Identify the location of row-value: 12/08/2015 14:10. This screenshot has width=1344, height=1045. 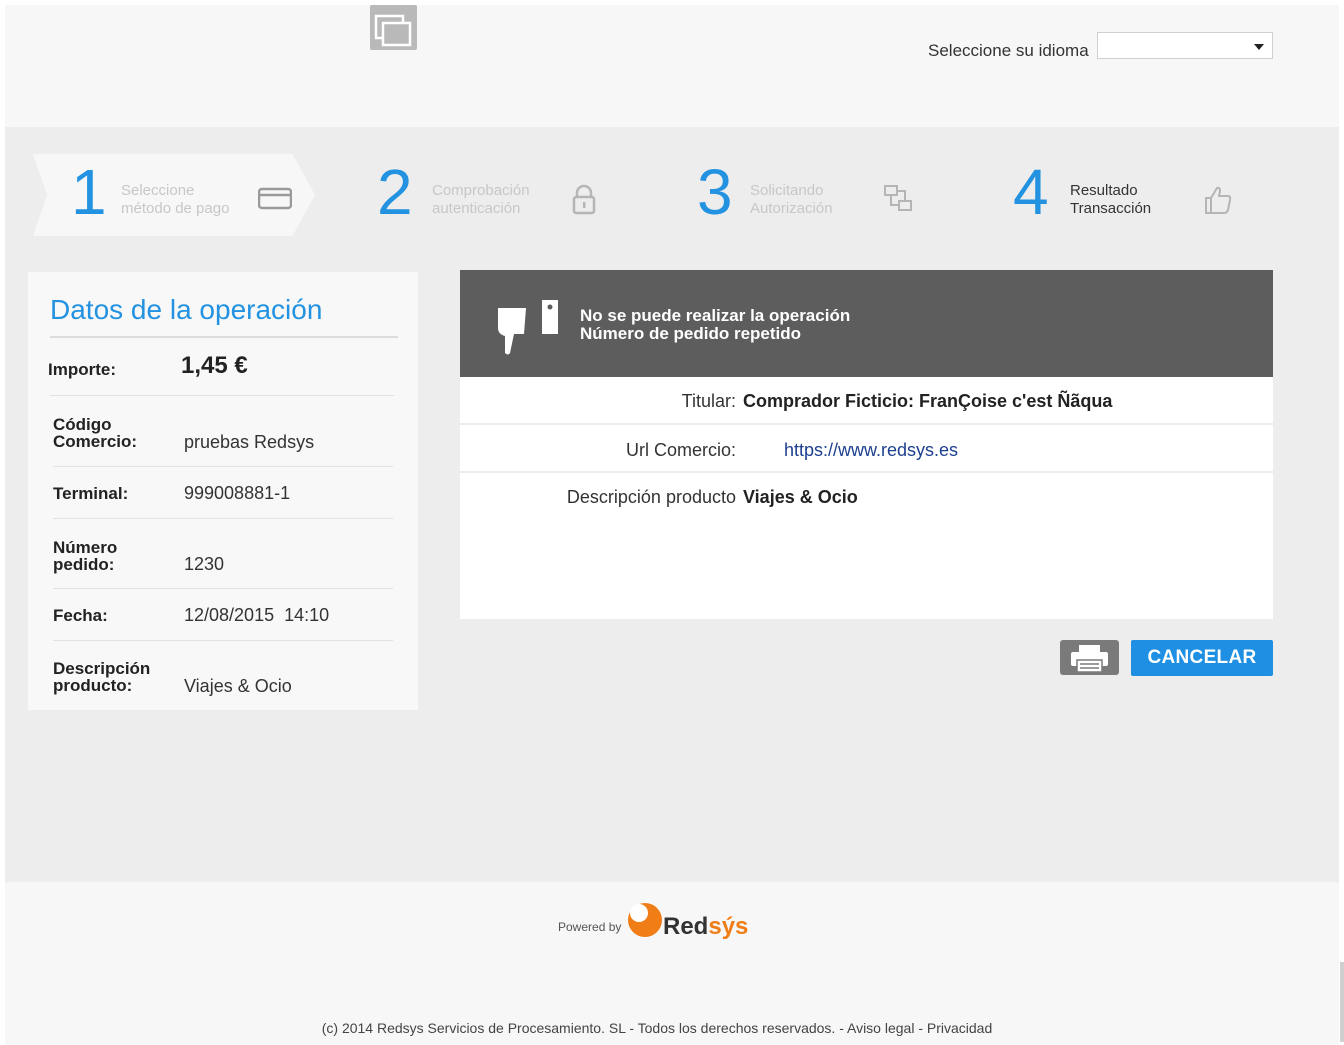
(257, 615).